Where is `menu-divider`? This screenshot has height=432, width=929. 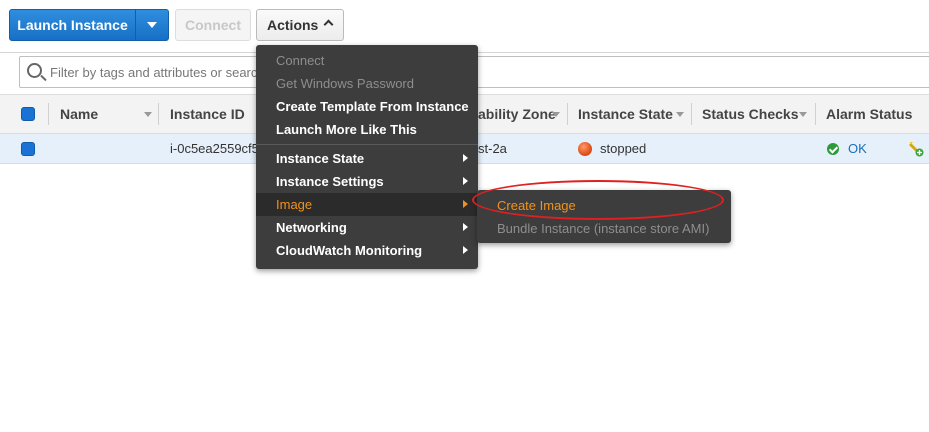
menu-divider is located at coordinates (367, 144).